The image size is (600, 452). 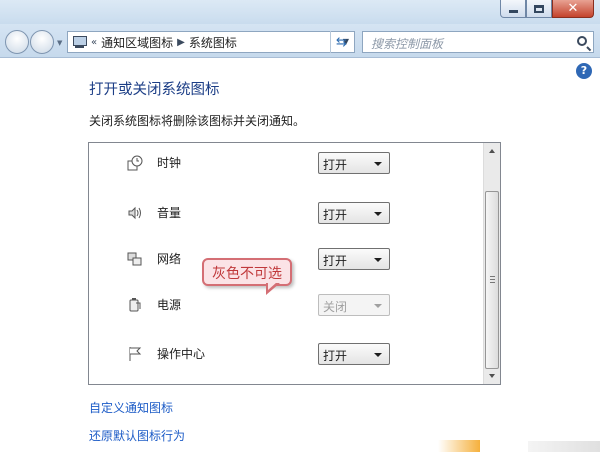 I want to click on annotation-text: 灰色不可选, so click(x=247, y=274).